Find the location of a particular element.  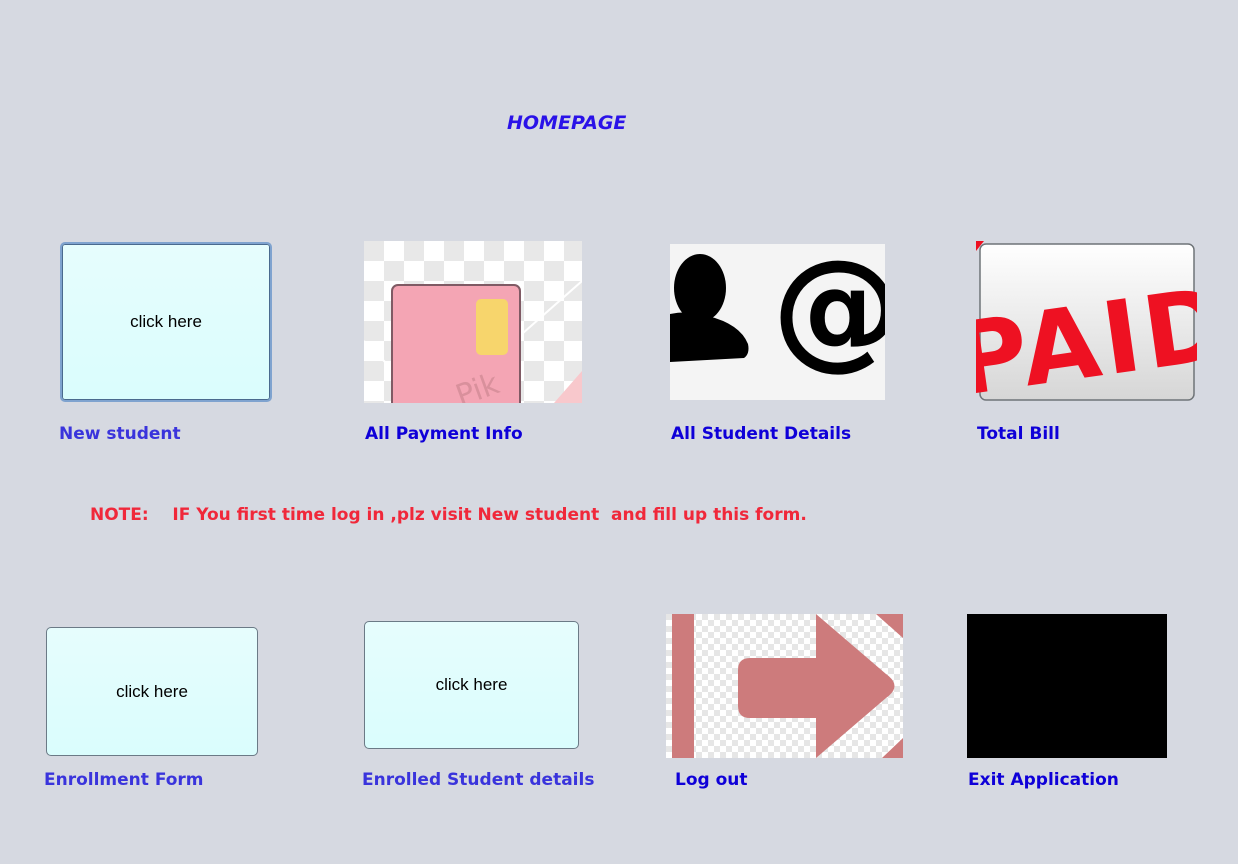

exit-application-button is located at coordinates (1067, 686).